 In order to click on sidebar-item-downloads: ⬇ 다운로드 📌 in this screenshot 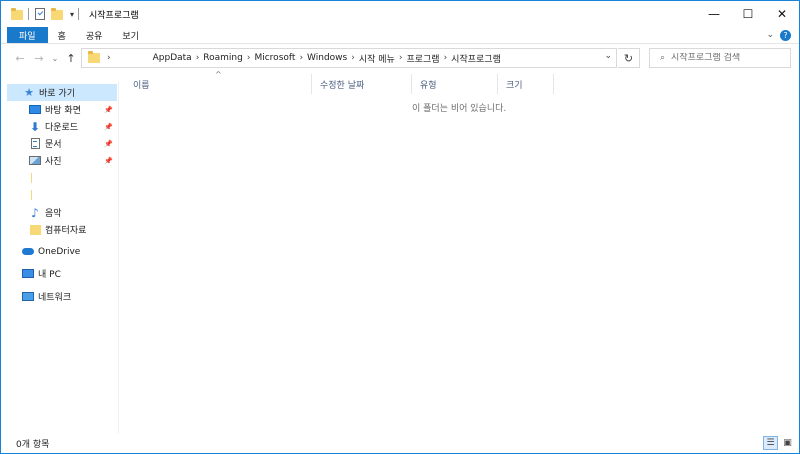, I will do `click(73, 126)`.